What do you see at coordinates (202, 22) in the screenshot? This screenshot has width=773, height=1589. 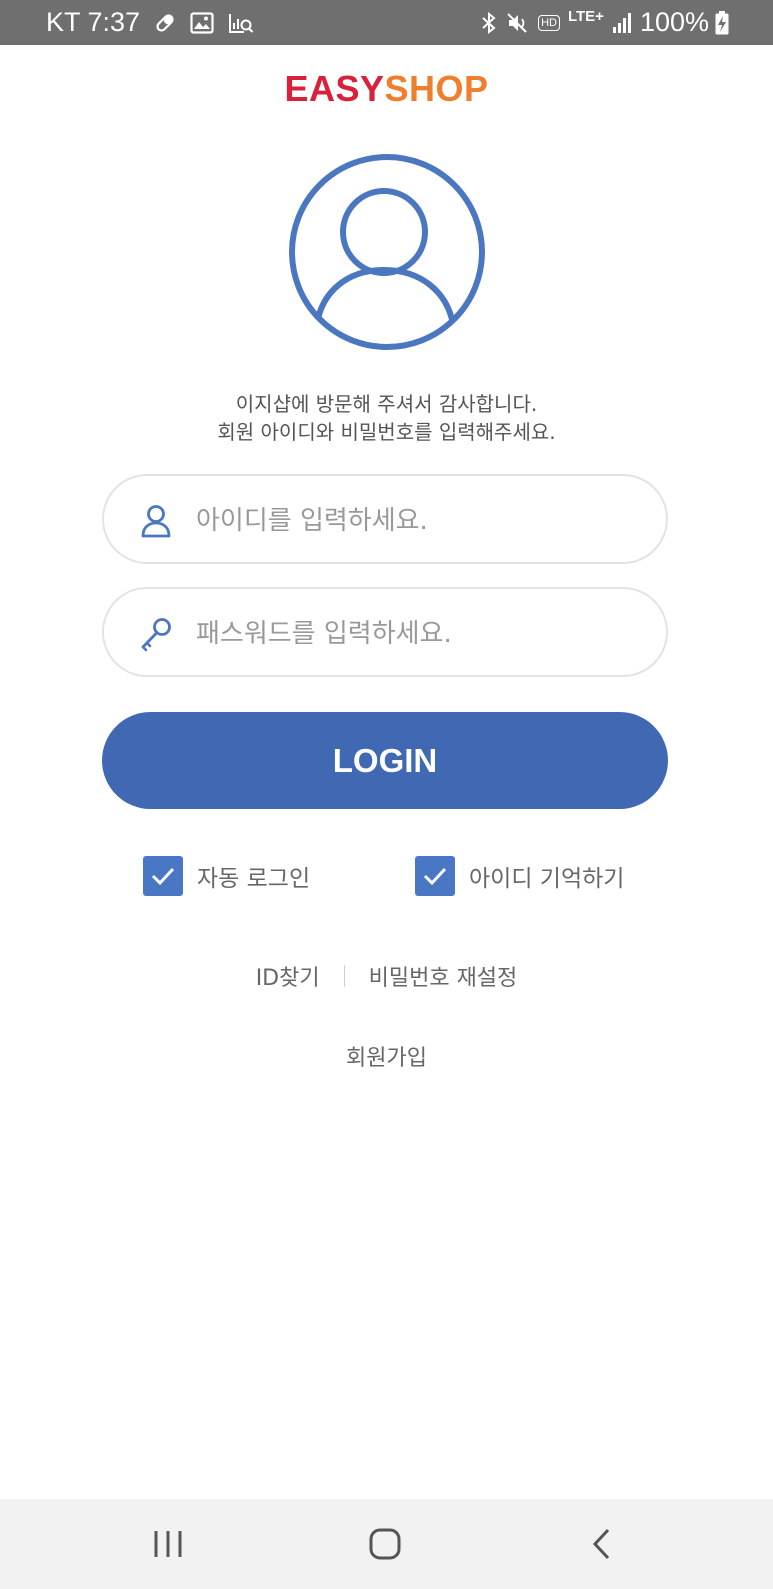 I see `gallery-icon` at bounding box center [202, 22].